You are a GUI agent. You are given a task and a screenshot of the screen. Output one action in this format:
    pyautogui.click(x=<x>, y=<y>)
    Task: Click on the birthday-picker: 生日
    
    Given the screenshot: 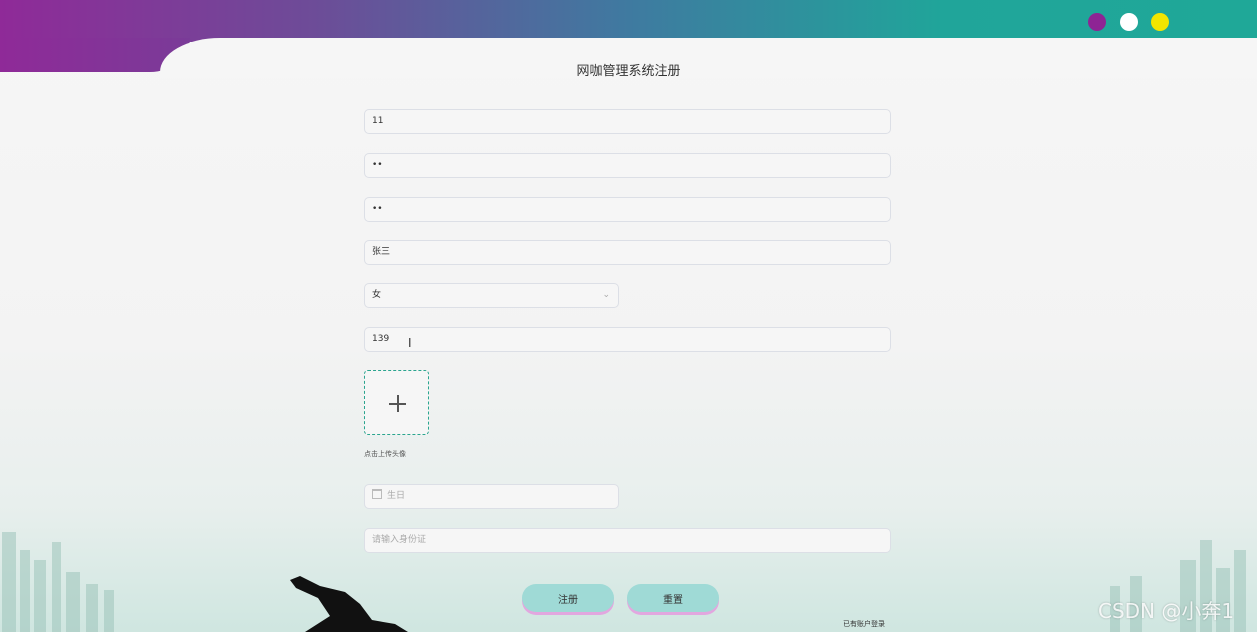 What is the action you would take?
    pyautogui.click(x=491, y=496)
    